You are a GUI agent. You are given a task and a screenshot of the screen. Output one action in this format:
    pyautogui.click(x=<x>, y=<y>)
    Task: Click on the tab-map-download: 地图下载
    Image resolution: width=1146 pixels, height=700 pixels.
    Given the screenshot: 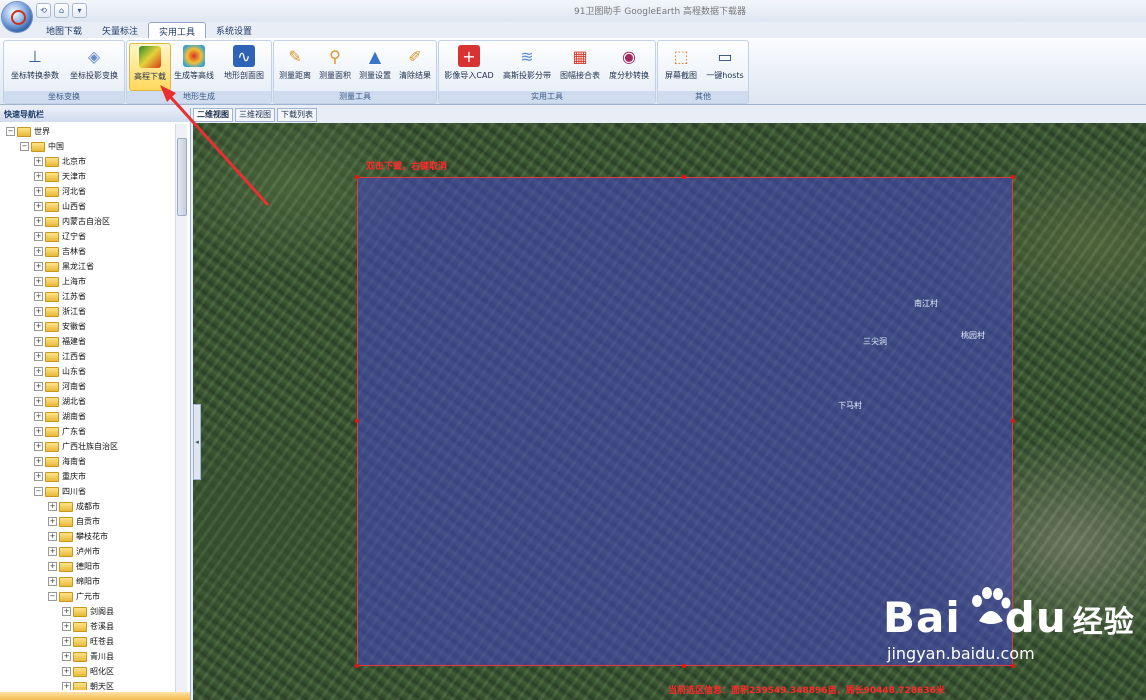 What is the action you would take?
    pyautogui.click(x=64, y=30)
    